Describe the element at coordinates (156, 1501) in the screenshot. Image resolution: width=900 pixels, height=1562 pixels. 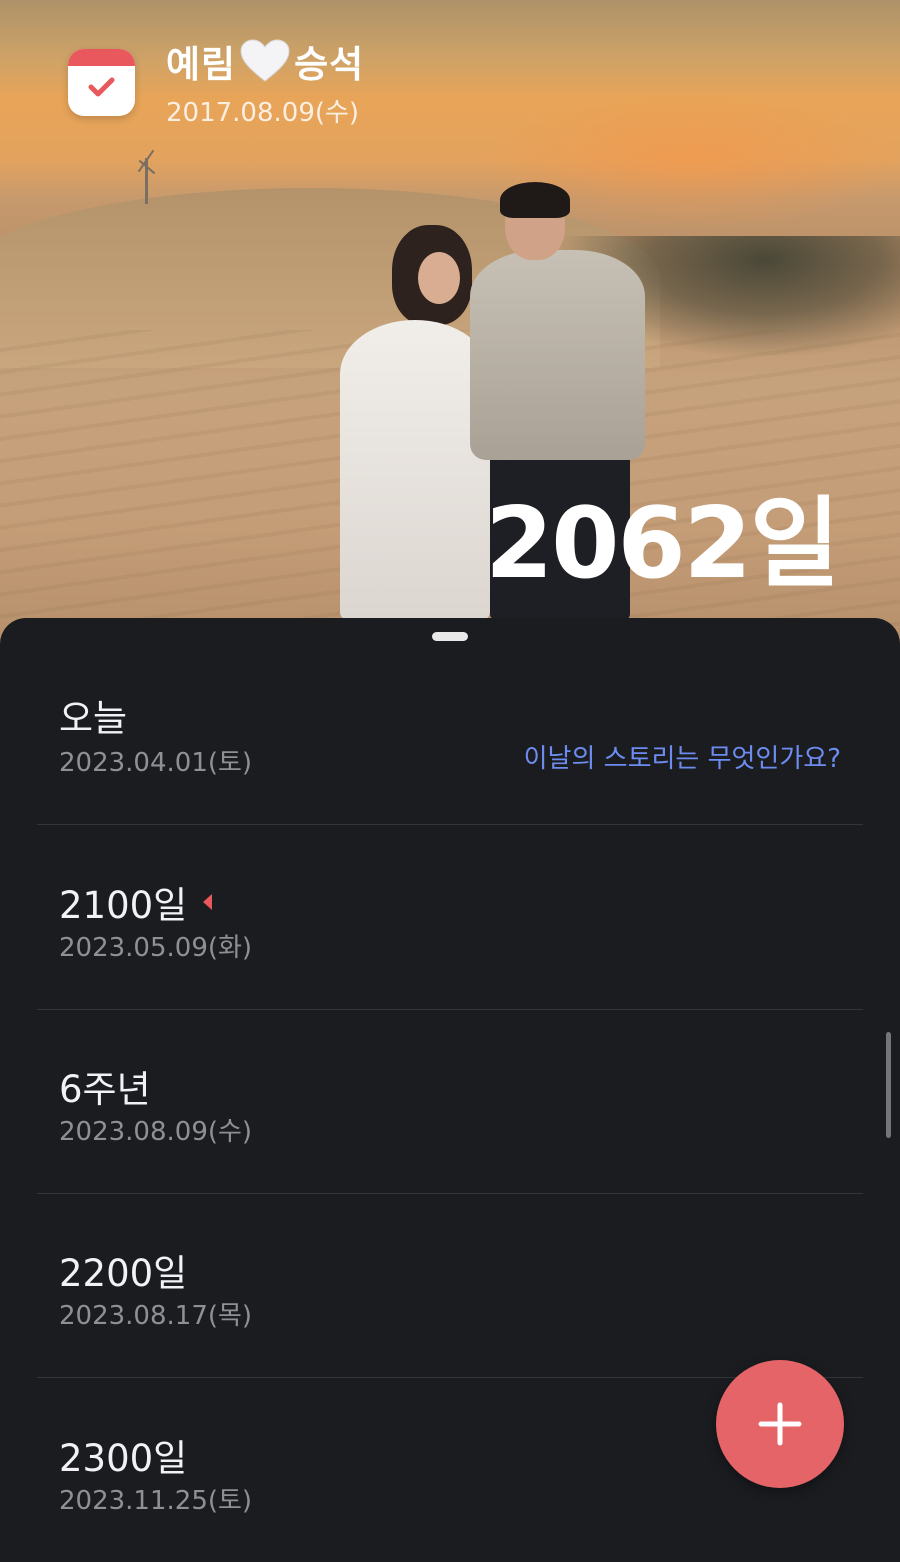
I see `event-date: 2023.11.25(토)` at that location.